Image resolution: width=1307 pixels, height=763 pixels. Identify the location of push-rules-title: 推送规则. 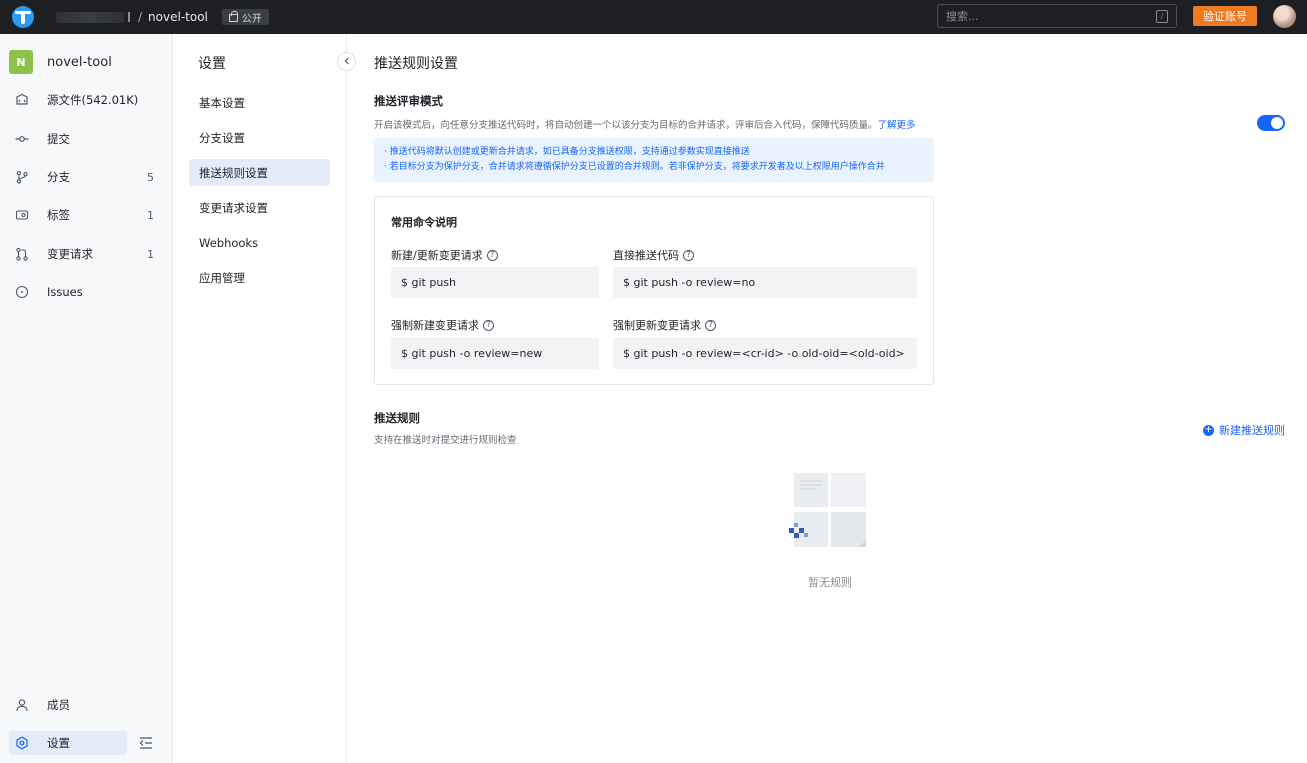
(397, 418).